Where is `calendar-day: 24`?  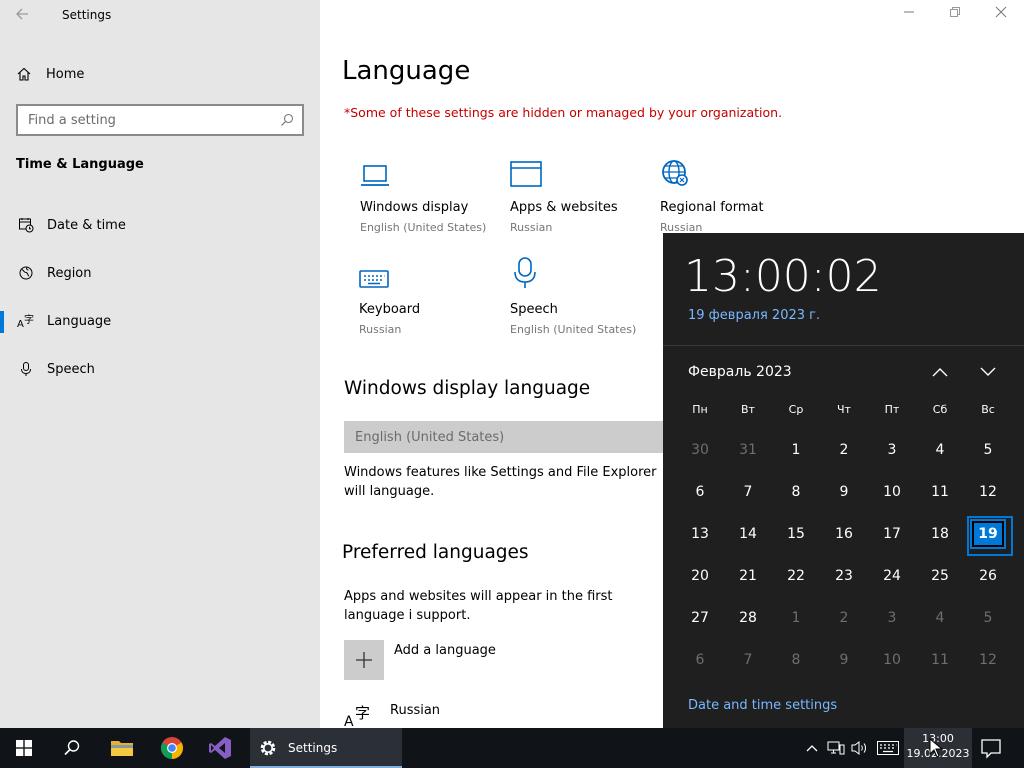
calendar-day: 24 is located at coordinates (892, 576).